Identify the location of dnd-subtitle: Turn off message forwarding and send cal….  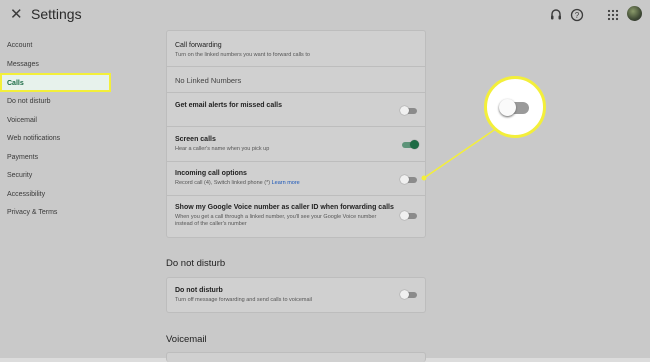
(243, 300).